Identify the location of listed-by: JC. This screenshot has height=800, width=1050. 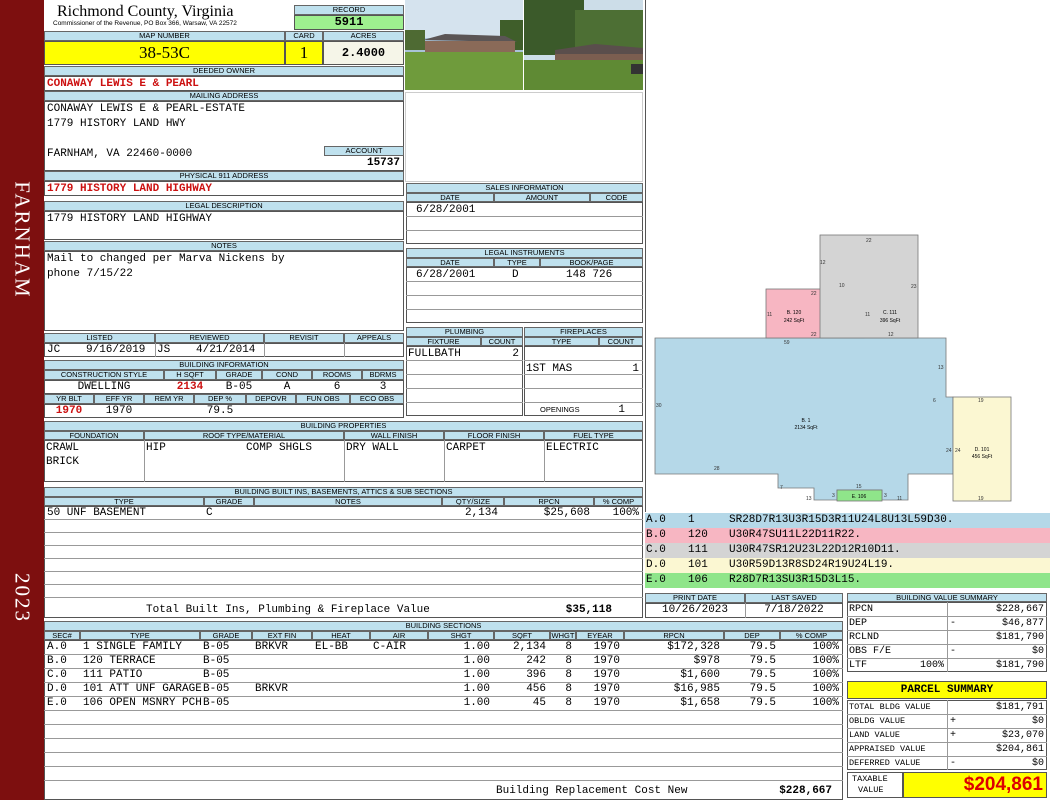
(54, 350).